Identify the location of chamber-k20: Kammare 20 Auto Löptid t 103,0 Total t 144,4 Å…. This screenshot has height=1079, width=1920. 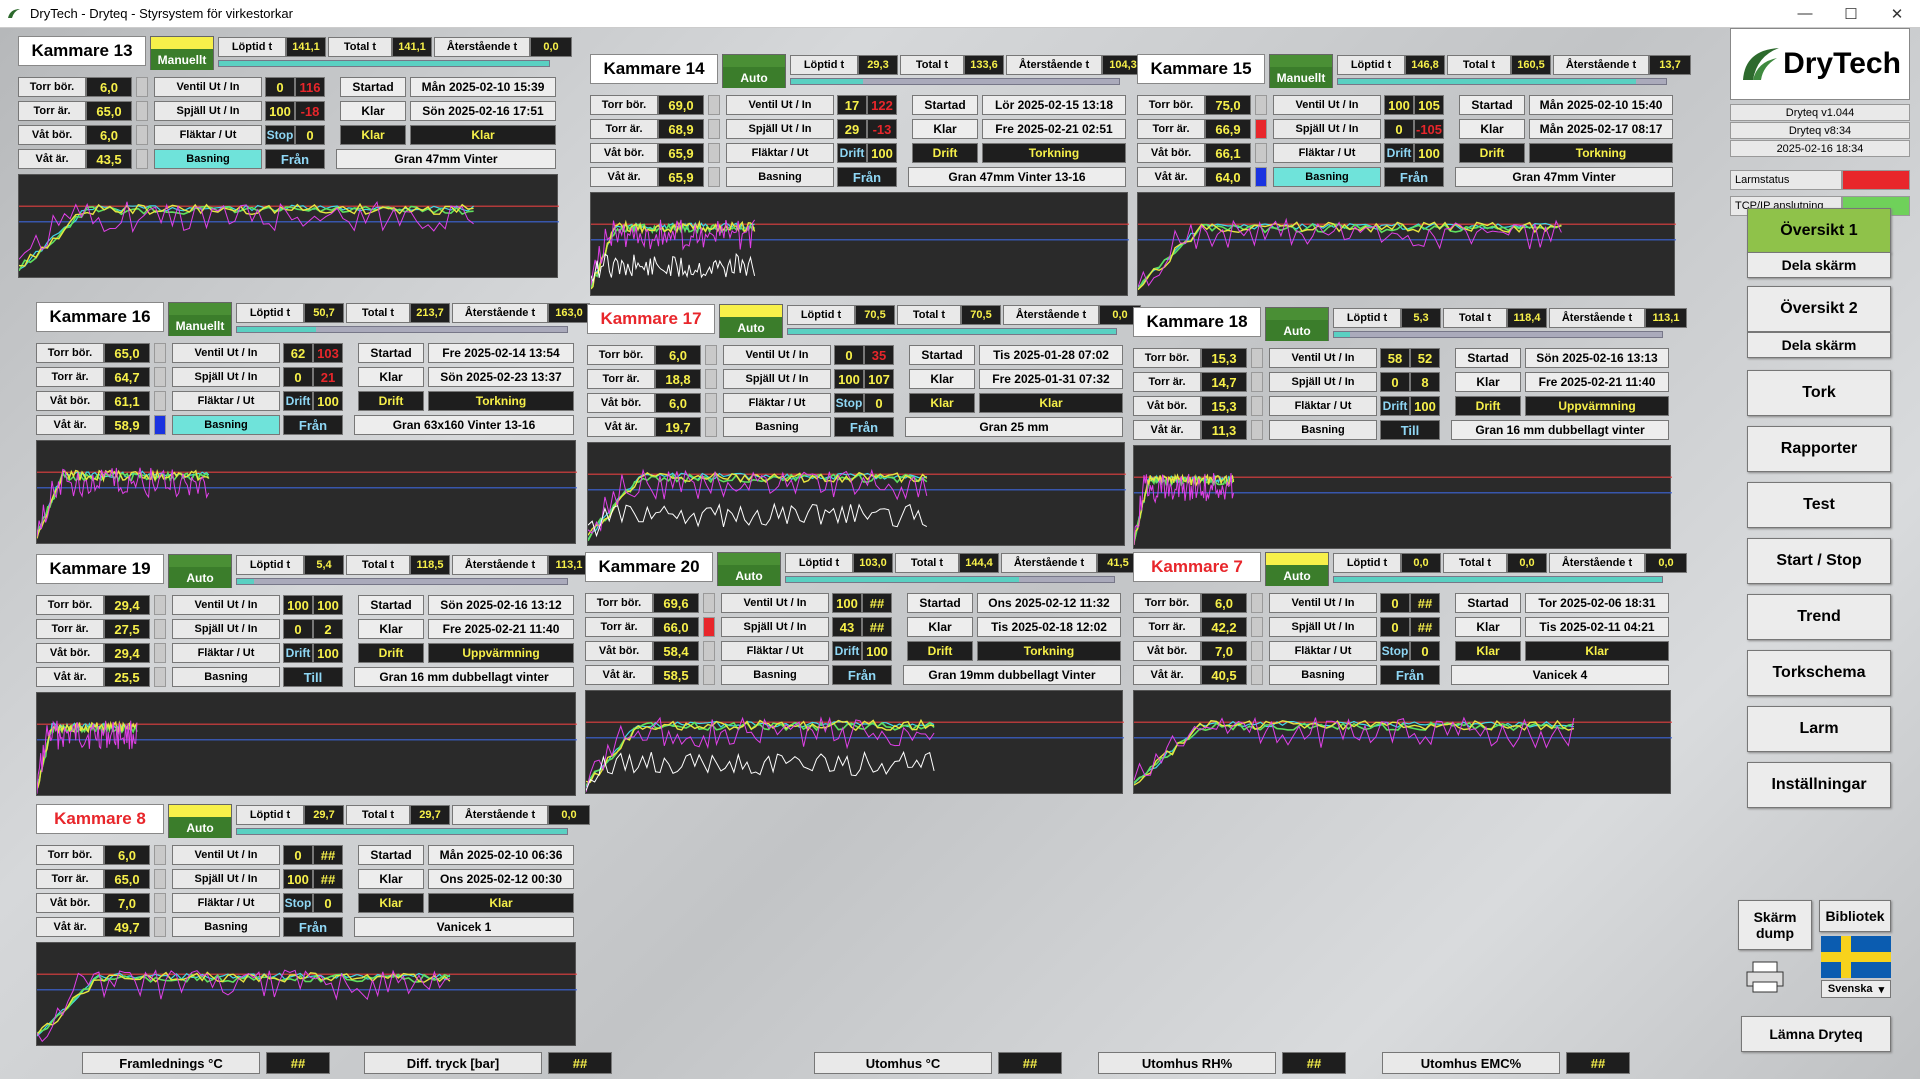
(862, 674).